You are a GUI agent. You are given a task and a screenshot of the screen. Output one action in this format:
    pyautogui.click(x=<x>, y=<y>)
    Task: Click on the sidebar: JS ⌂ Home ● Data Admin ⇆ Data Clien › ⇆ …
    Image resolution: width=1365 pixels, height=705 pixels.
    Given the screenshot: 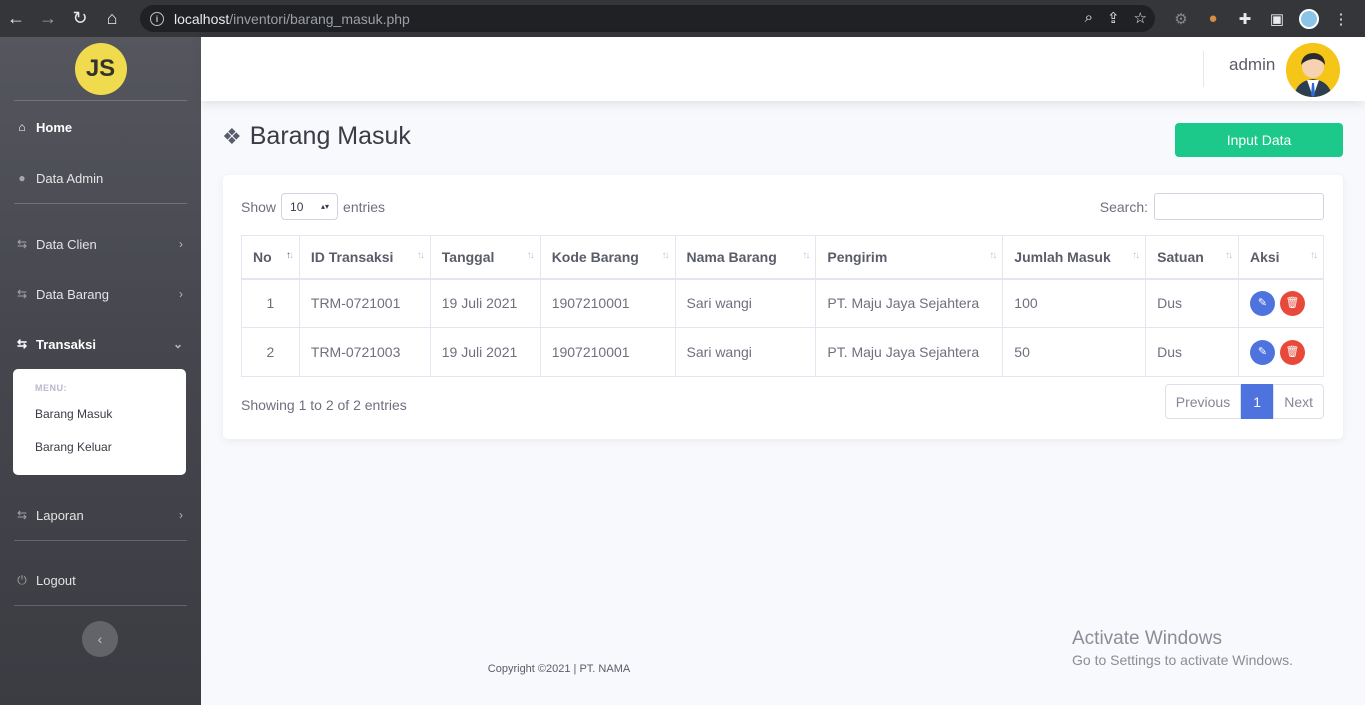 What is the action you would take?
    pyautogui.click(x=100, y=371)
    